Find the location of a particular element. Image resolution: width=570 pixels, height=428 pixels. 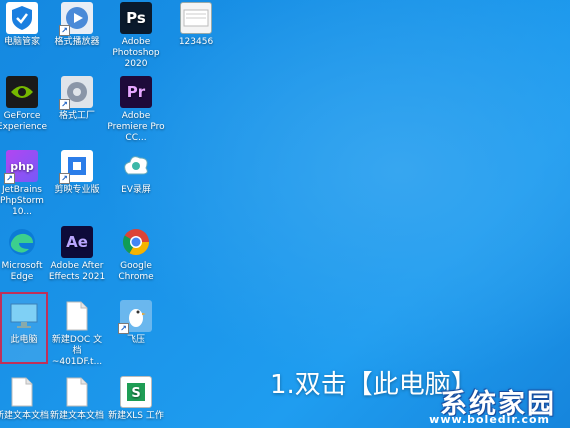

desktop-icon-feiya: ↗ 飞压 is located at coordinates (136, 323).